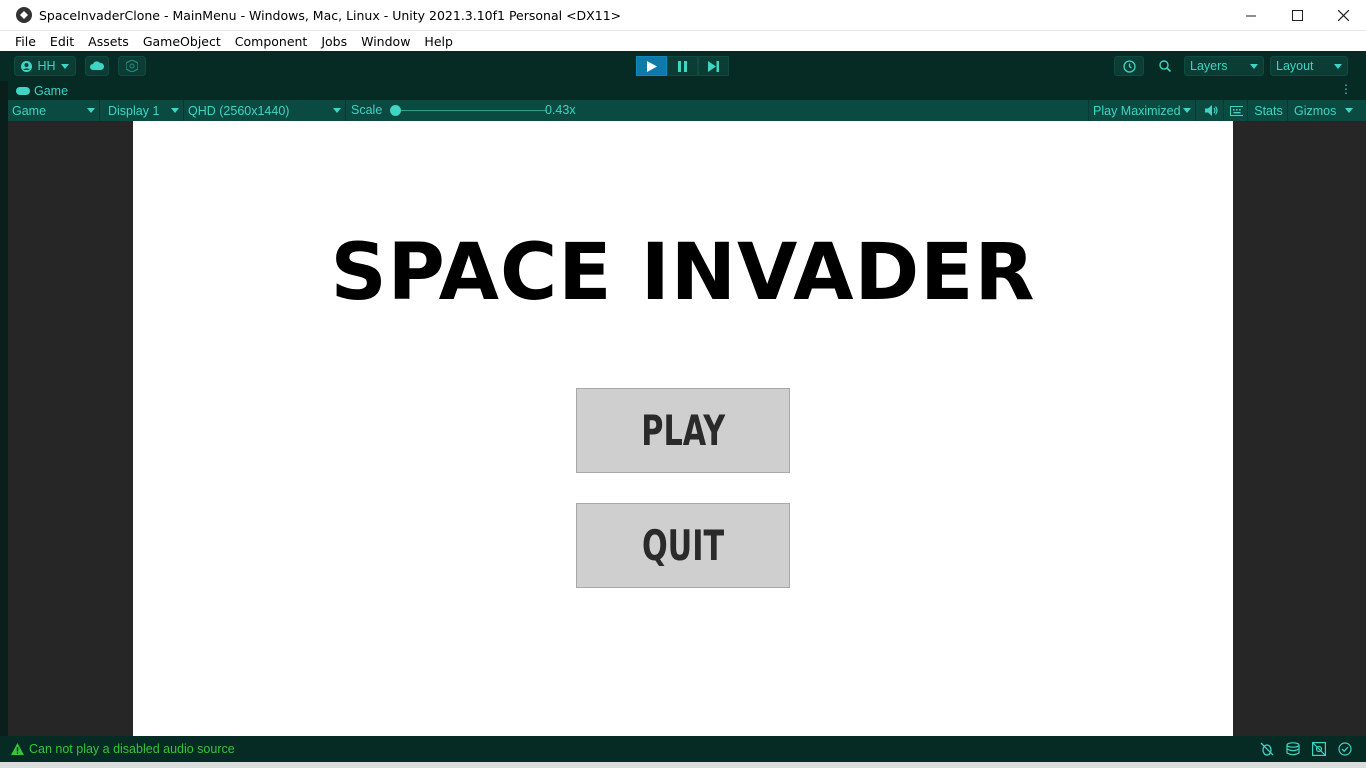 Image resolution: width=1366 pixels, height=768 pixels. Describe the element at coordinates (1295, 66) in the screenshot. I see `layout-label: Layout` at that location.